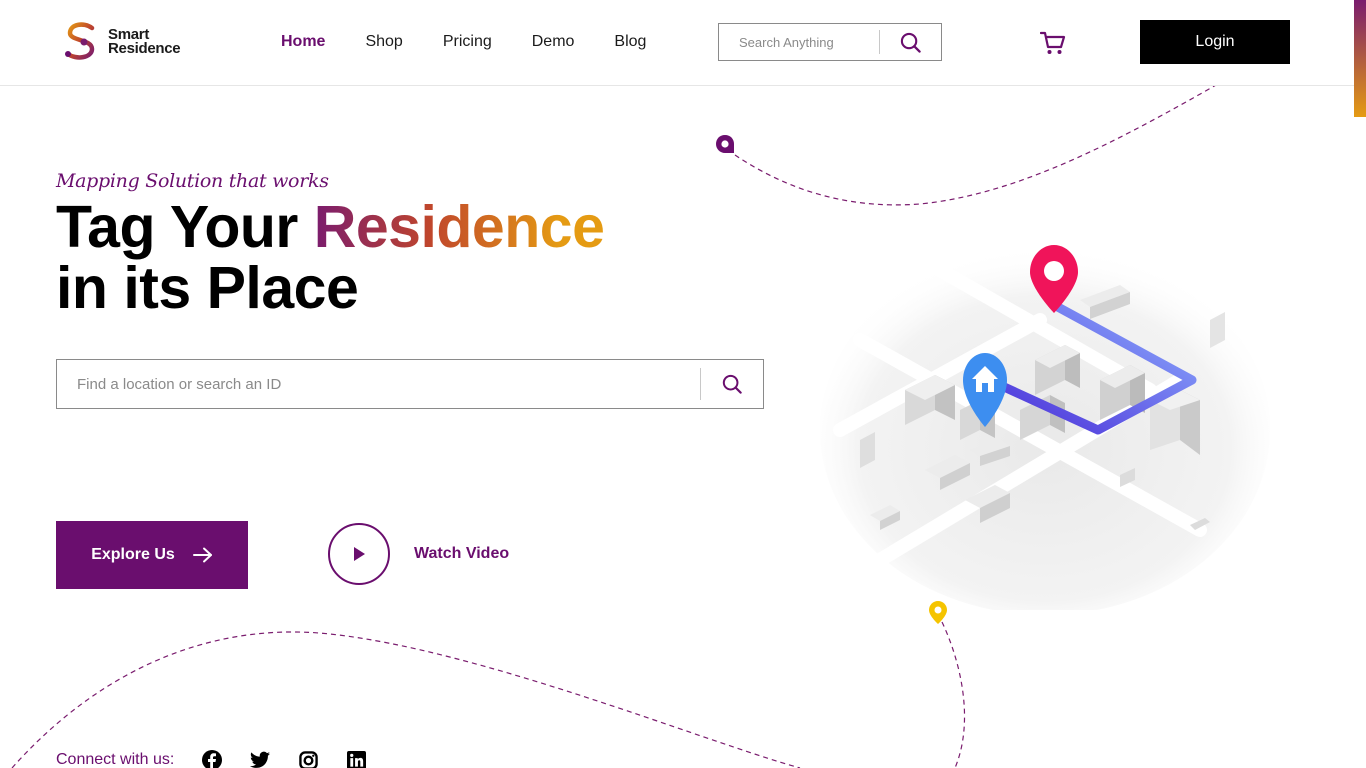 The image size is (1366, 768). Describe the element at coordinates (192, 181) in the screenshot. I see `hero-tagline: Mapping Solution that works` at that location.